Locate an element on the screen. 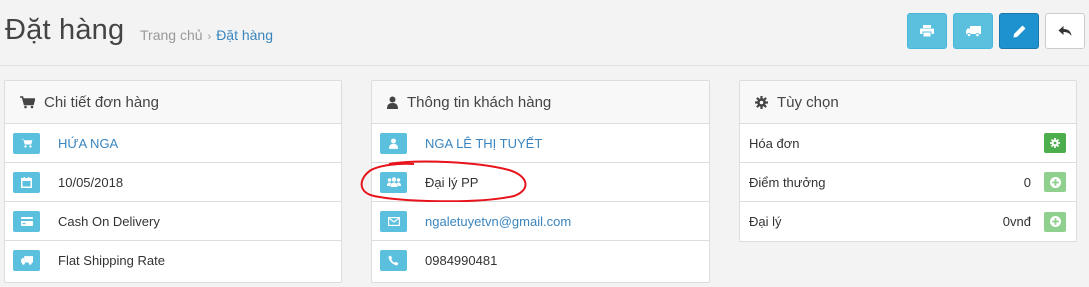 Image resolution: width=1089 pixels, height=287 pixels. order-customer-row: HỨA NGA is located at coordinates (173, 143).